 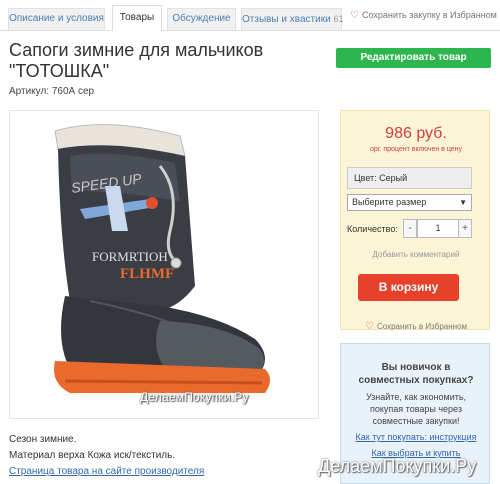 I want to click on description-material: Материал верха Кожа иск/текстиль., so click(x=92, y=455).